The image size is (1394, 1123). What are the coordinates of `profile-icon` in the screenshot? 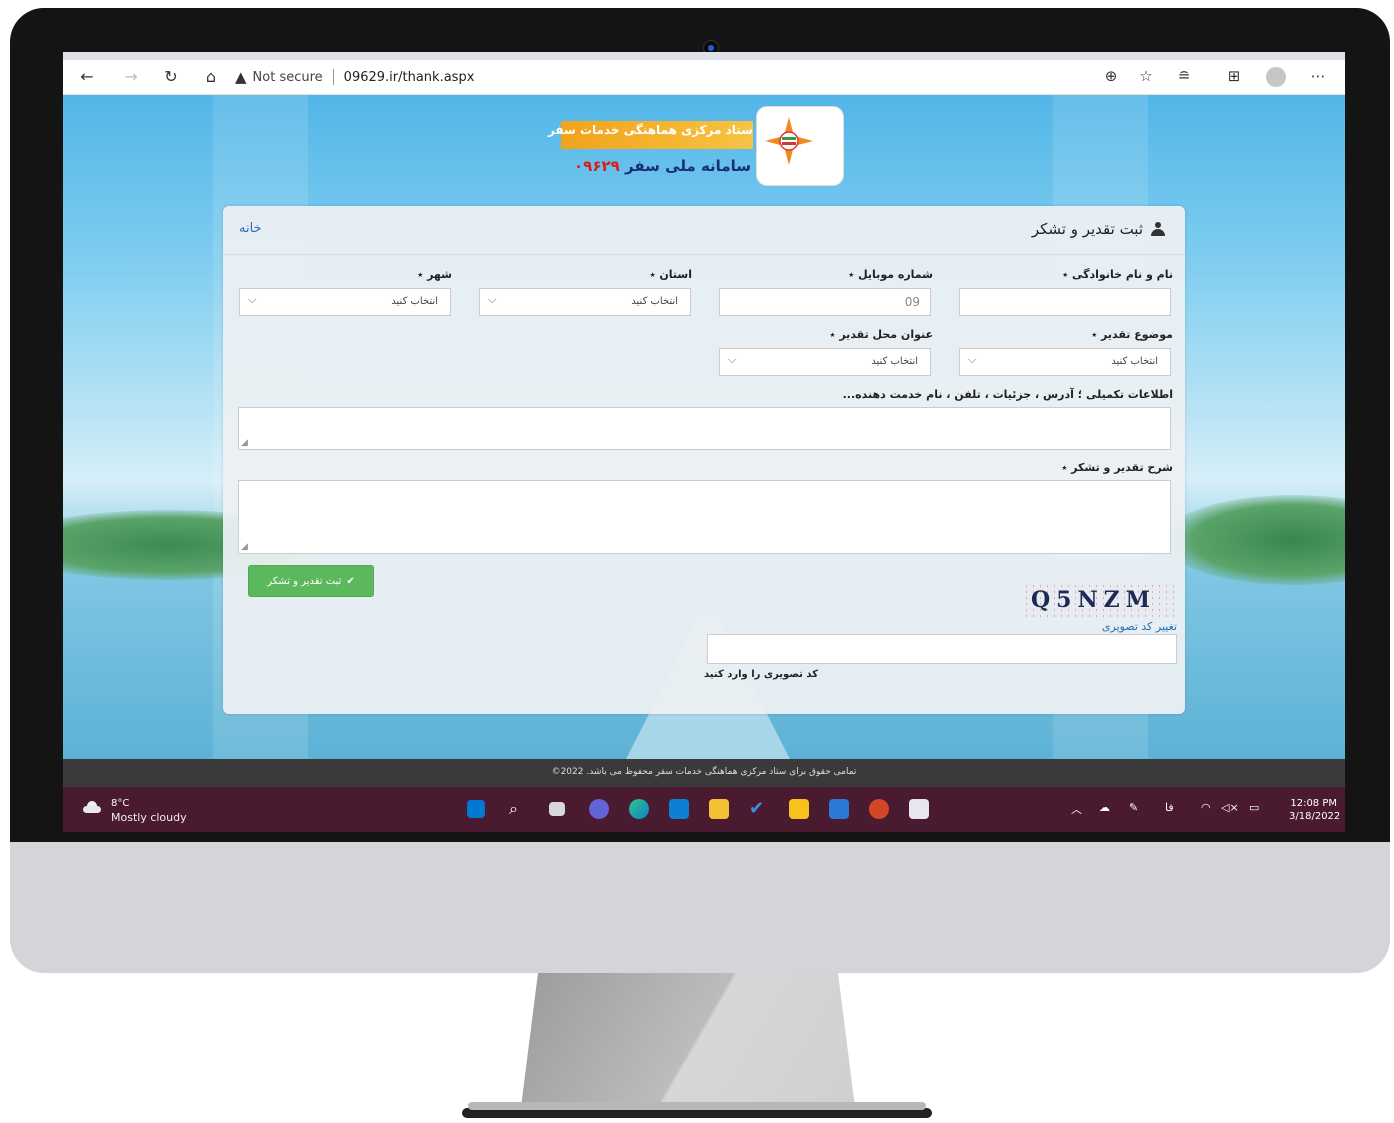 It's located at (1276, 77).